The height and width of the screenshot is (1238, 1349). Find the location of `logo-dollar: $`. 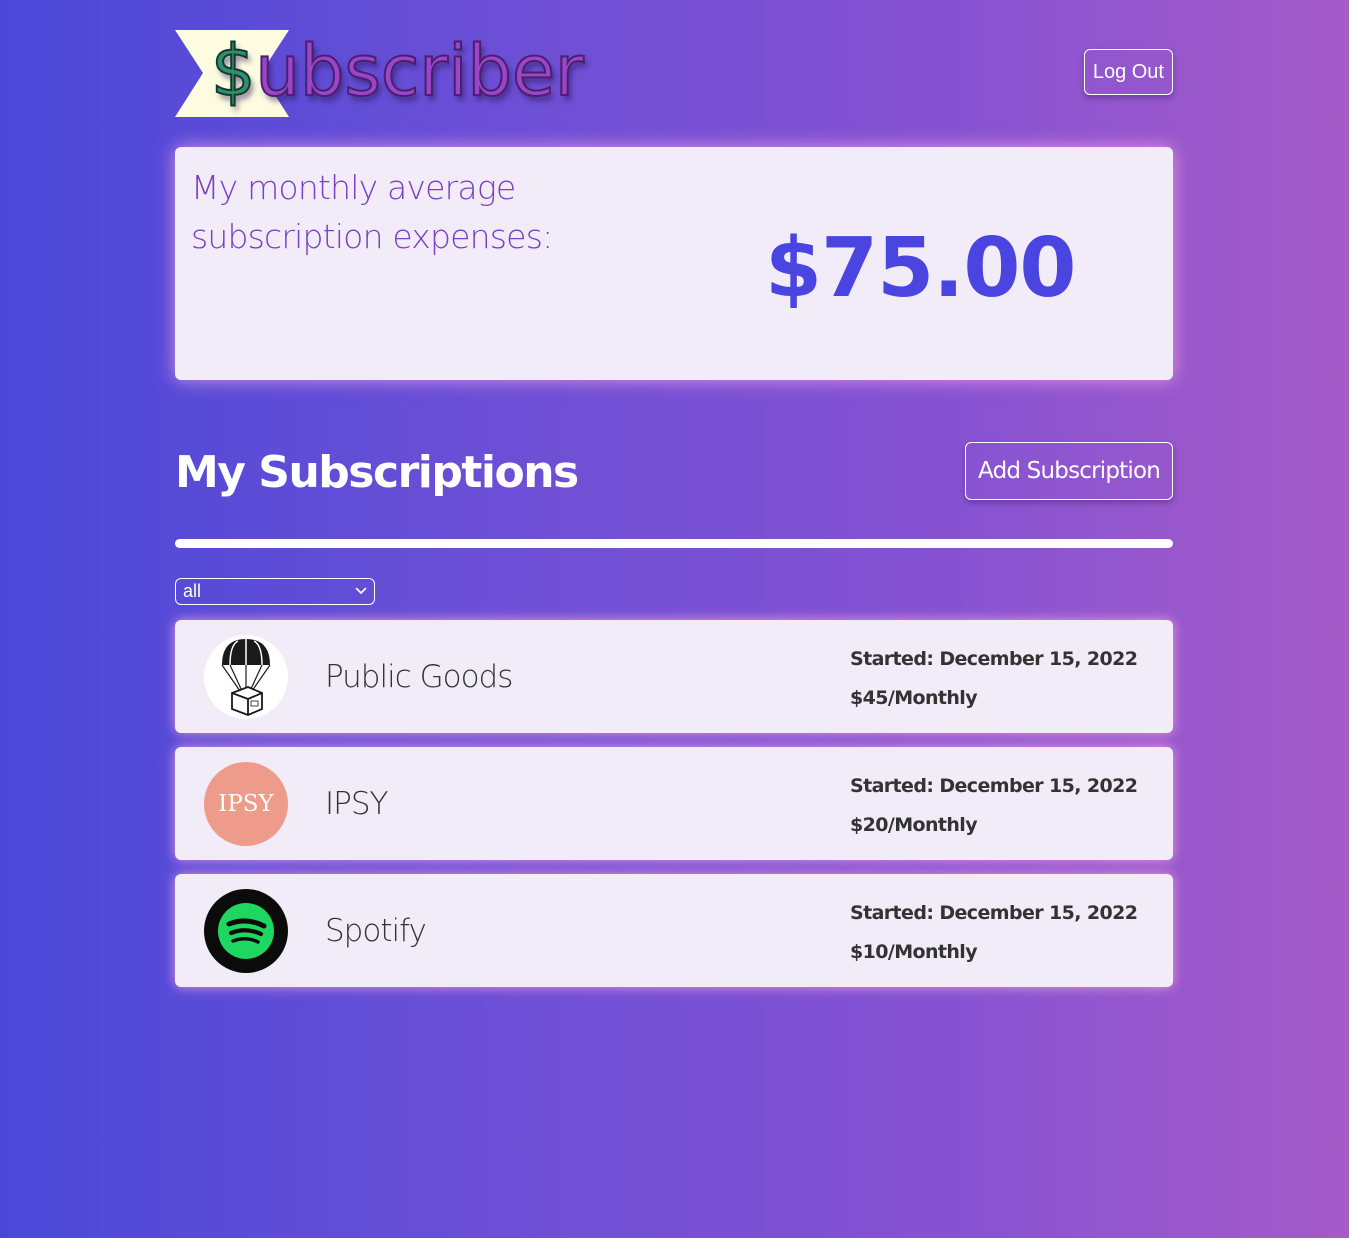

logo-dollar: $ is located at coordinates (233, 71).